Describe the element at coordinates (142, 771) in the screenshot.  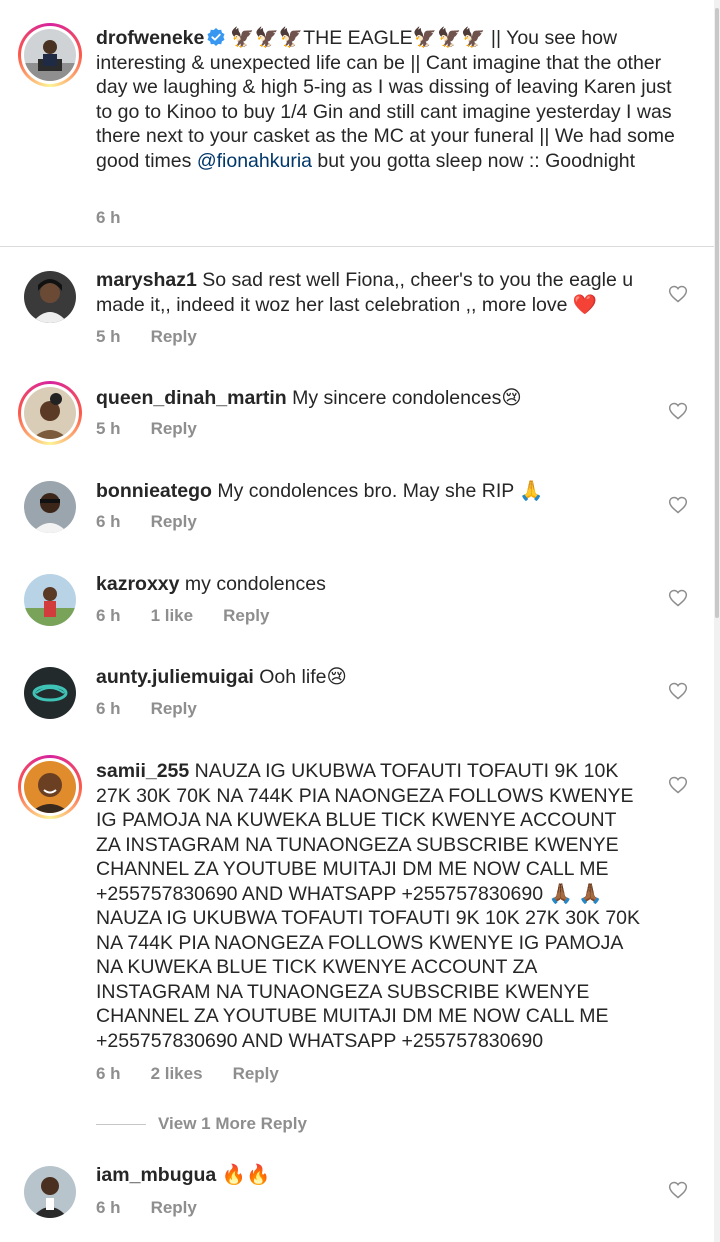
I see `comment-username: samii_255` at that location.